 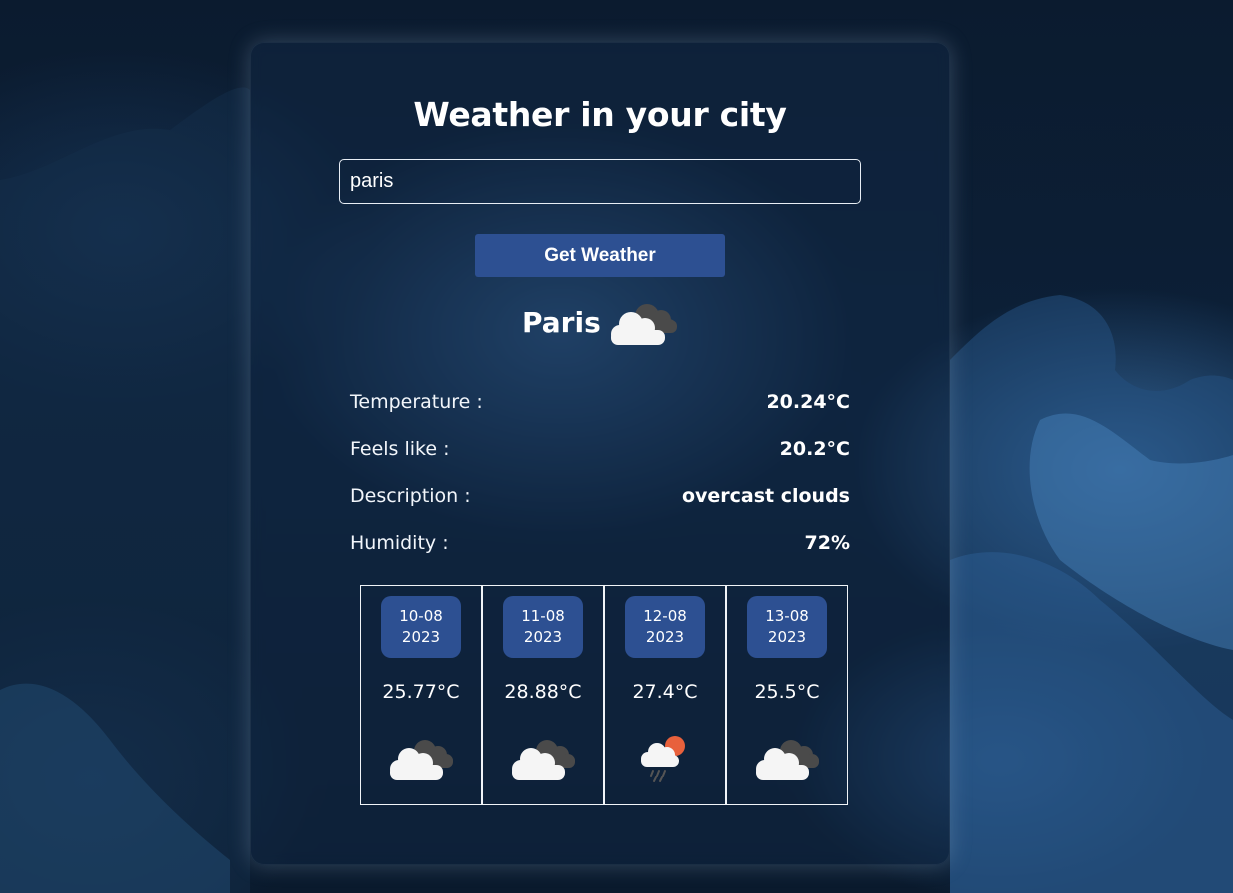 What do you see at coordinates (400, 449) in the screenshot?
I see `feels-like-label: Feels like :` at bounding box center [400, 449].